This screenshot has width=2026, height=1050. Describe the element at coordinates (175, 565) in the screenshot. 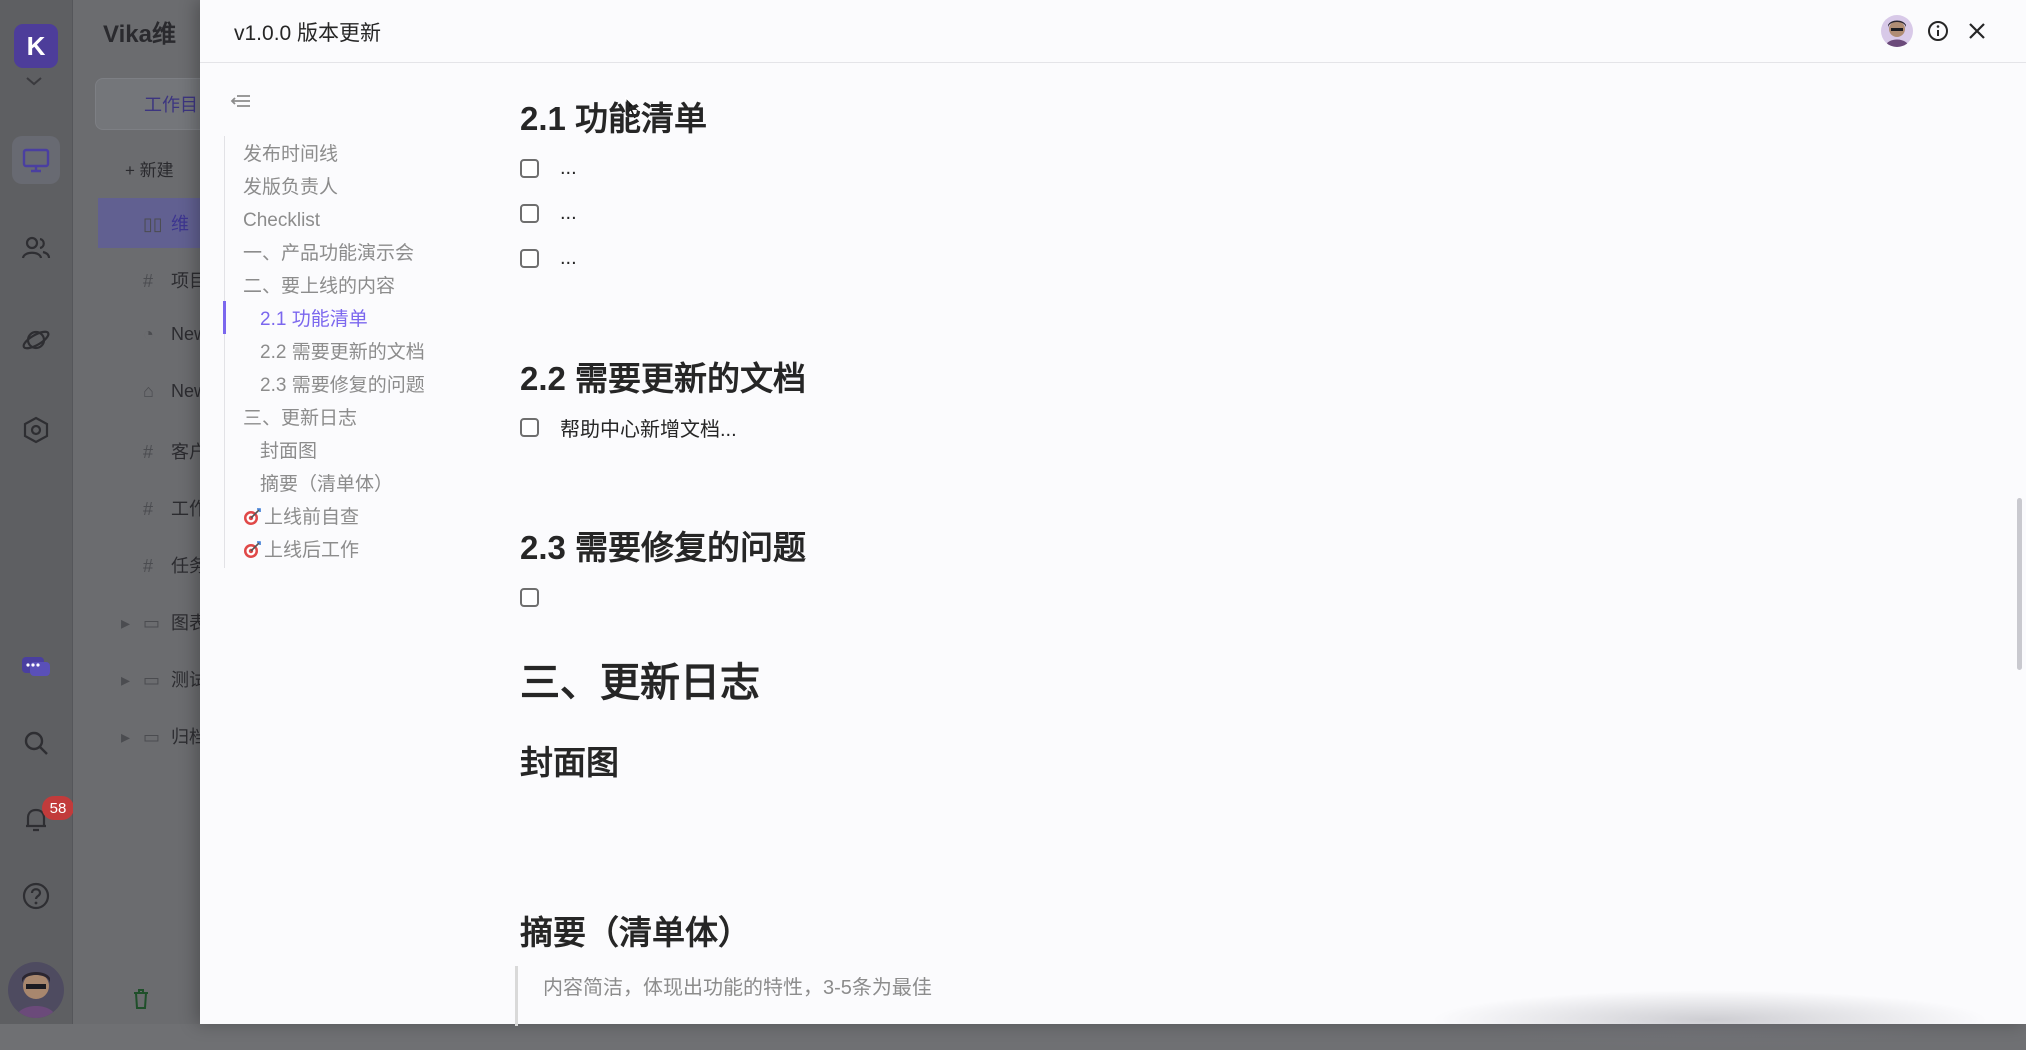

I see `sidebar-item: # 任务` at that location.